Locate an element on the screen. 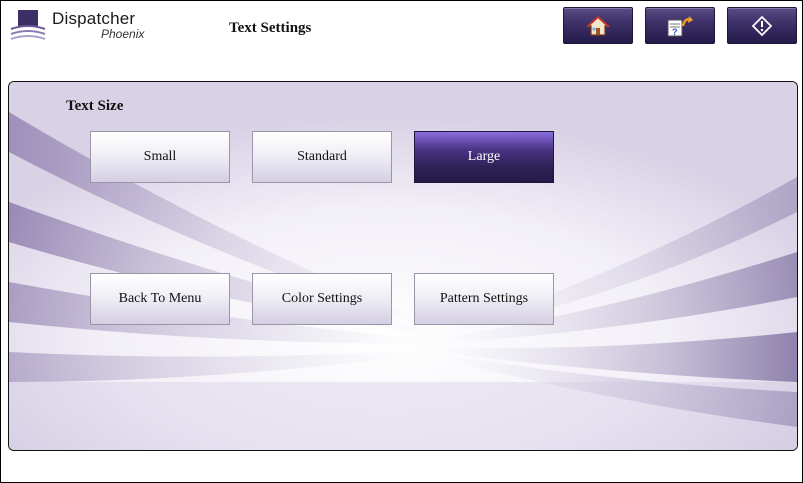 The image size is (803, 483). home-button is located at coordinates (598, 25).